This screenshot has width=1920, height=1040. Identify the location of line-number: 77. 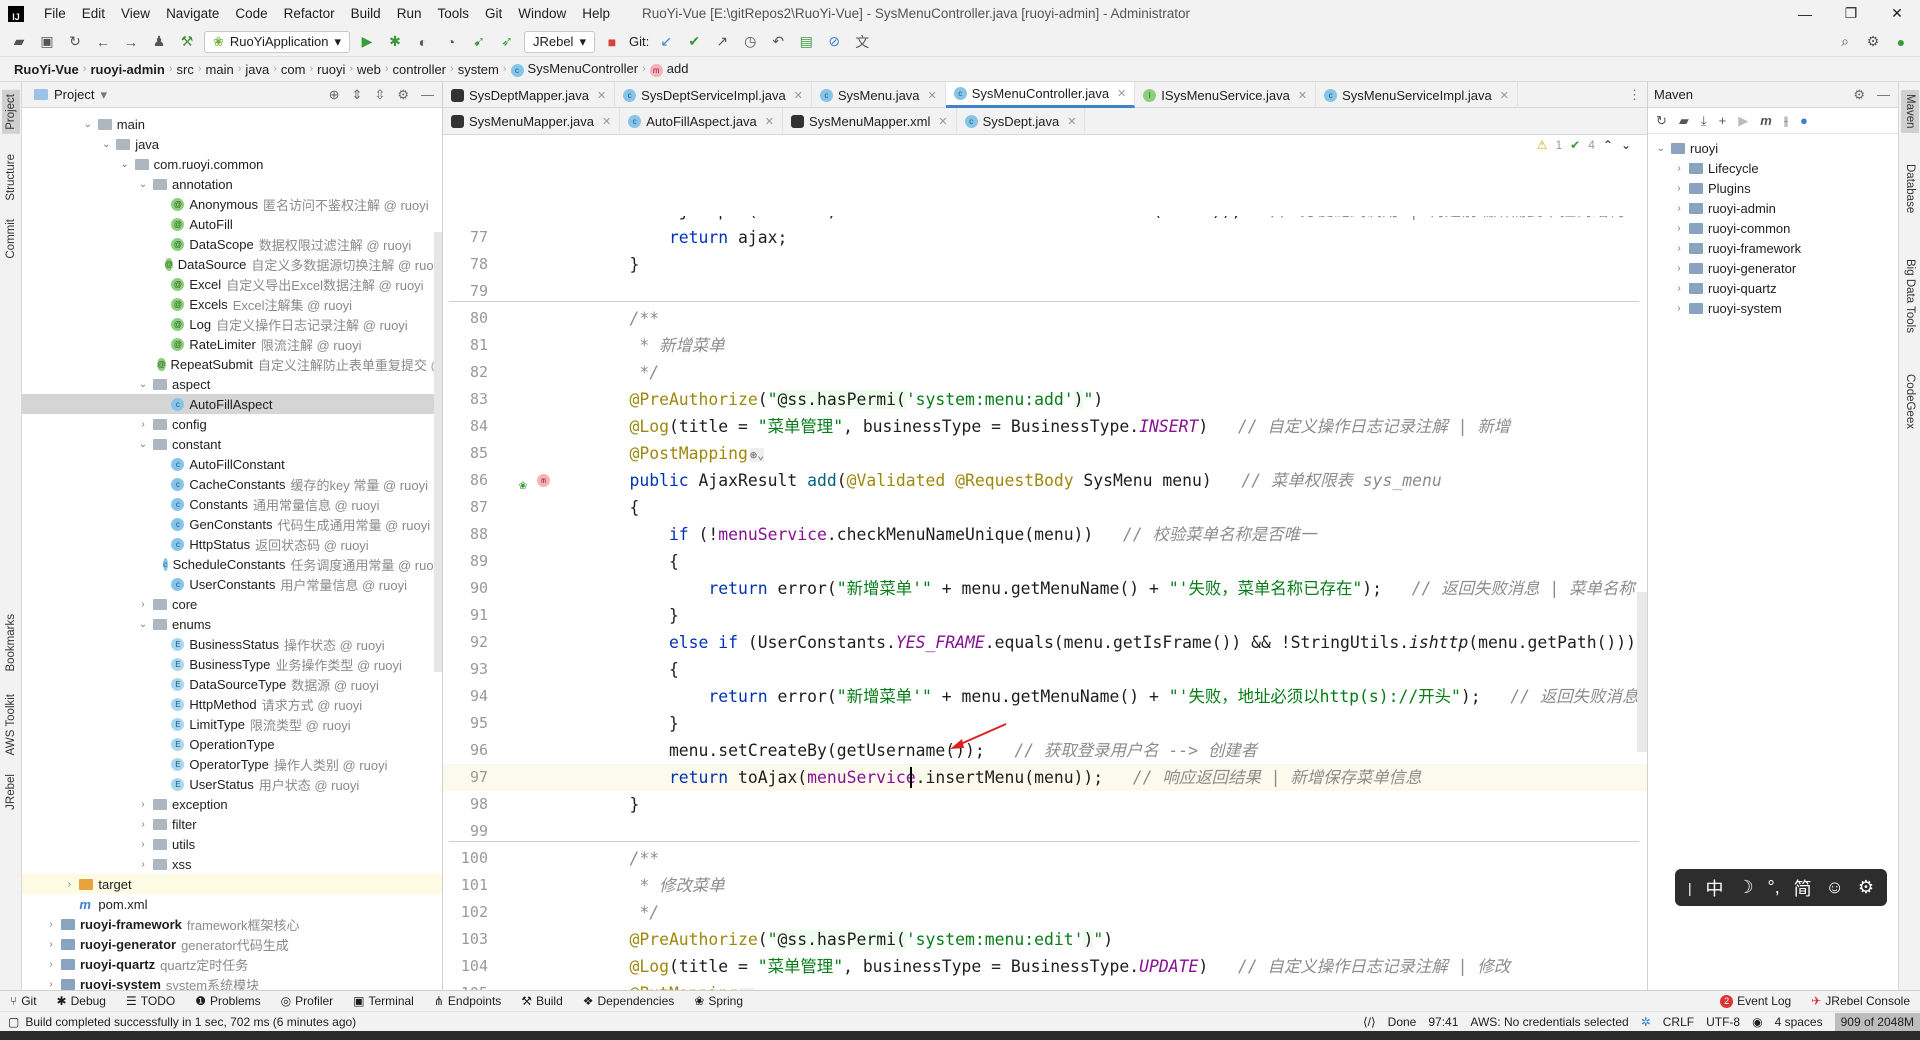
(465, 237).